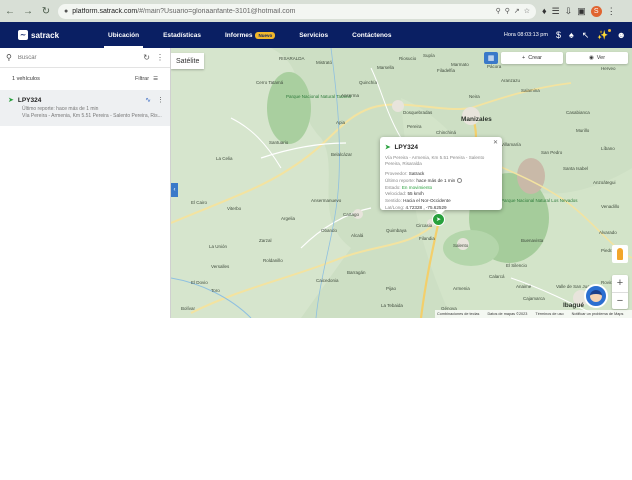  What do you see at coordinates (270, 82) in the screenshot?
I see `map-label: Cerro Tatamá` at bounding box center [270, 82].